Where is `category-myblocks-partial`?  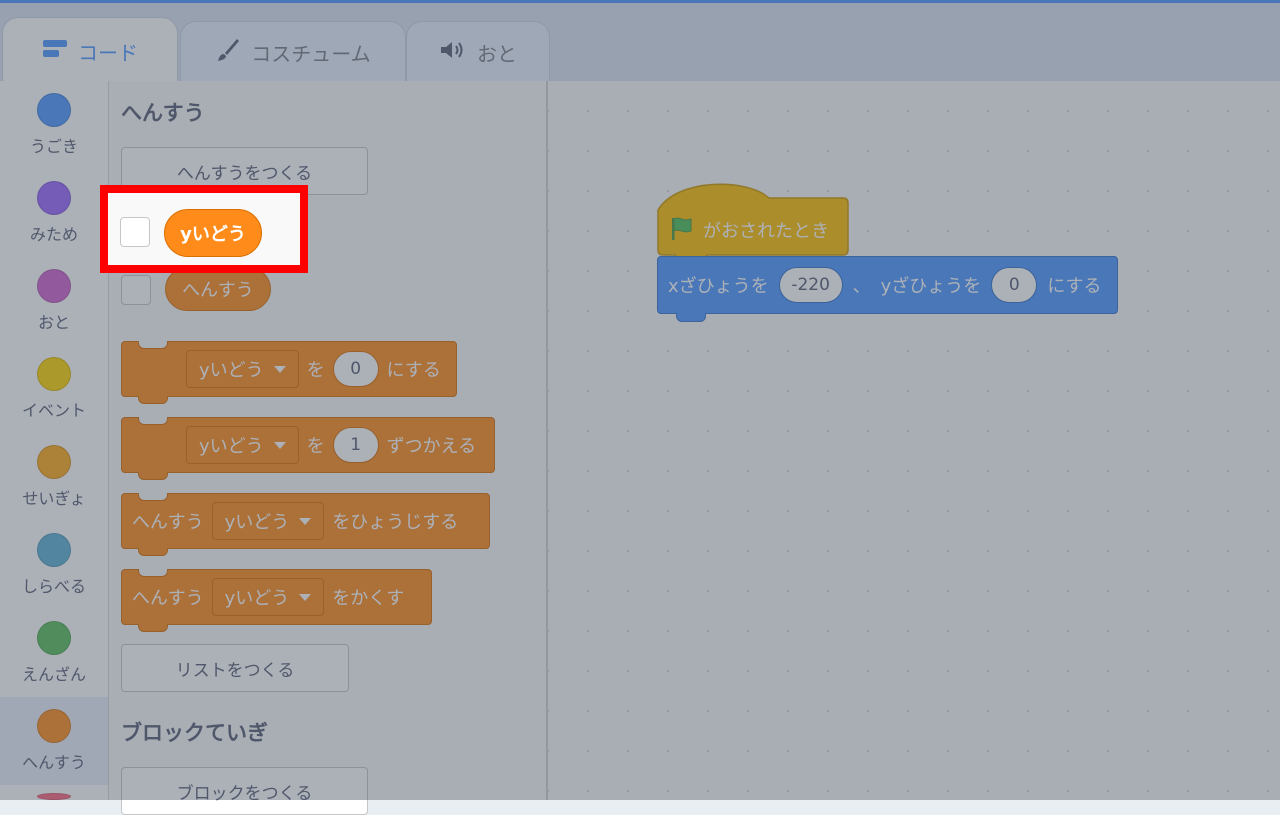
category-myblocks-partial is located at coordinates (54, 792).